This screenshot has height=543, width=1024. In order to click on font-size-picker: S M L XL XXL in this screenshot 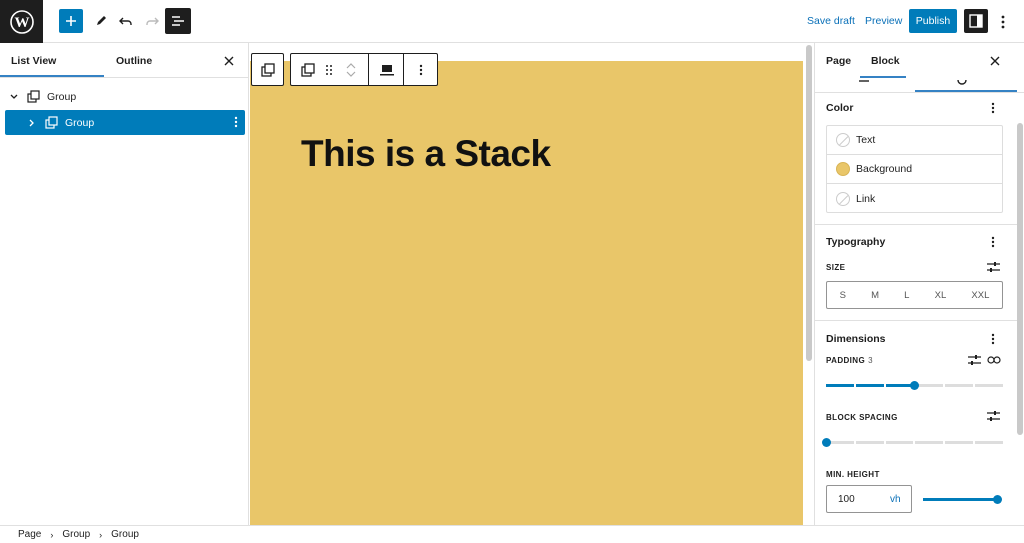, I will do `click(914, 295)`.